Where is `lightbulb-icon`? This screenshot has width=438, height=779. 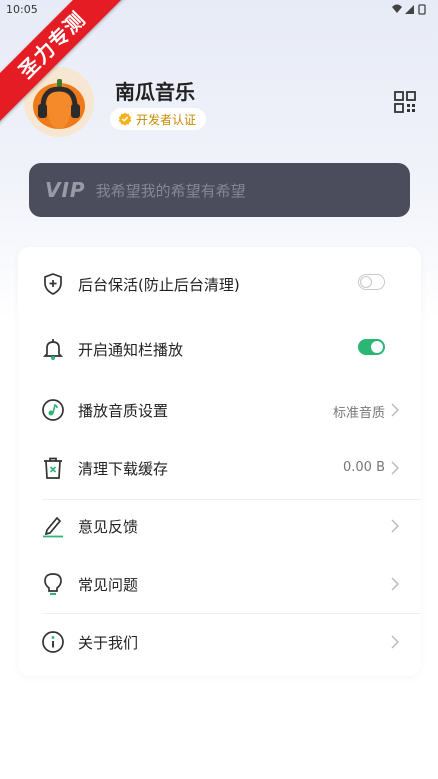 lightbulb-icon is located at coordinates (53, 584).